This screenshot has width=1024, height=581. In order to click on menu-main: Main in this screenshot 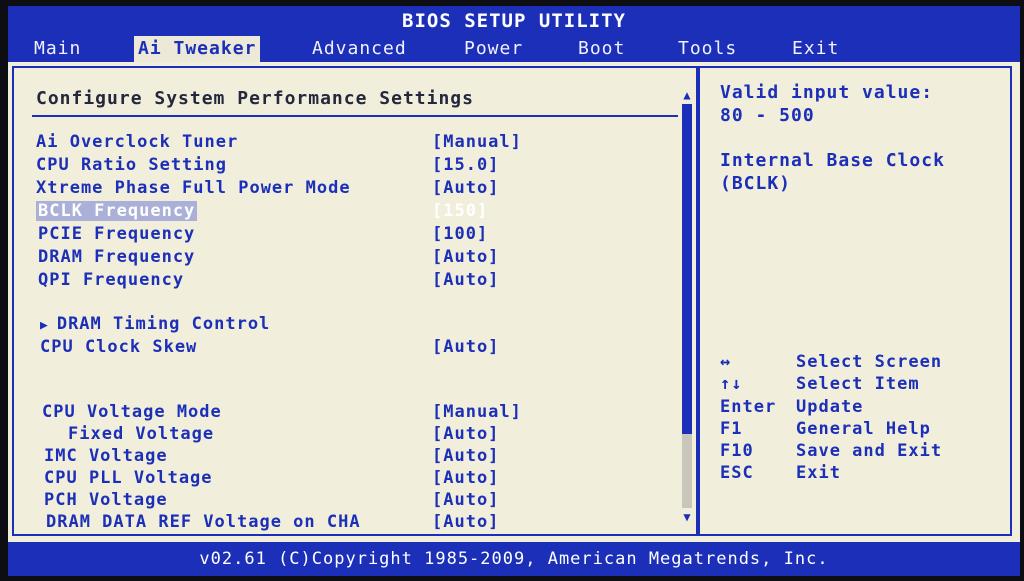, I will do `click(57, 49)`.